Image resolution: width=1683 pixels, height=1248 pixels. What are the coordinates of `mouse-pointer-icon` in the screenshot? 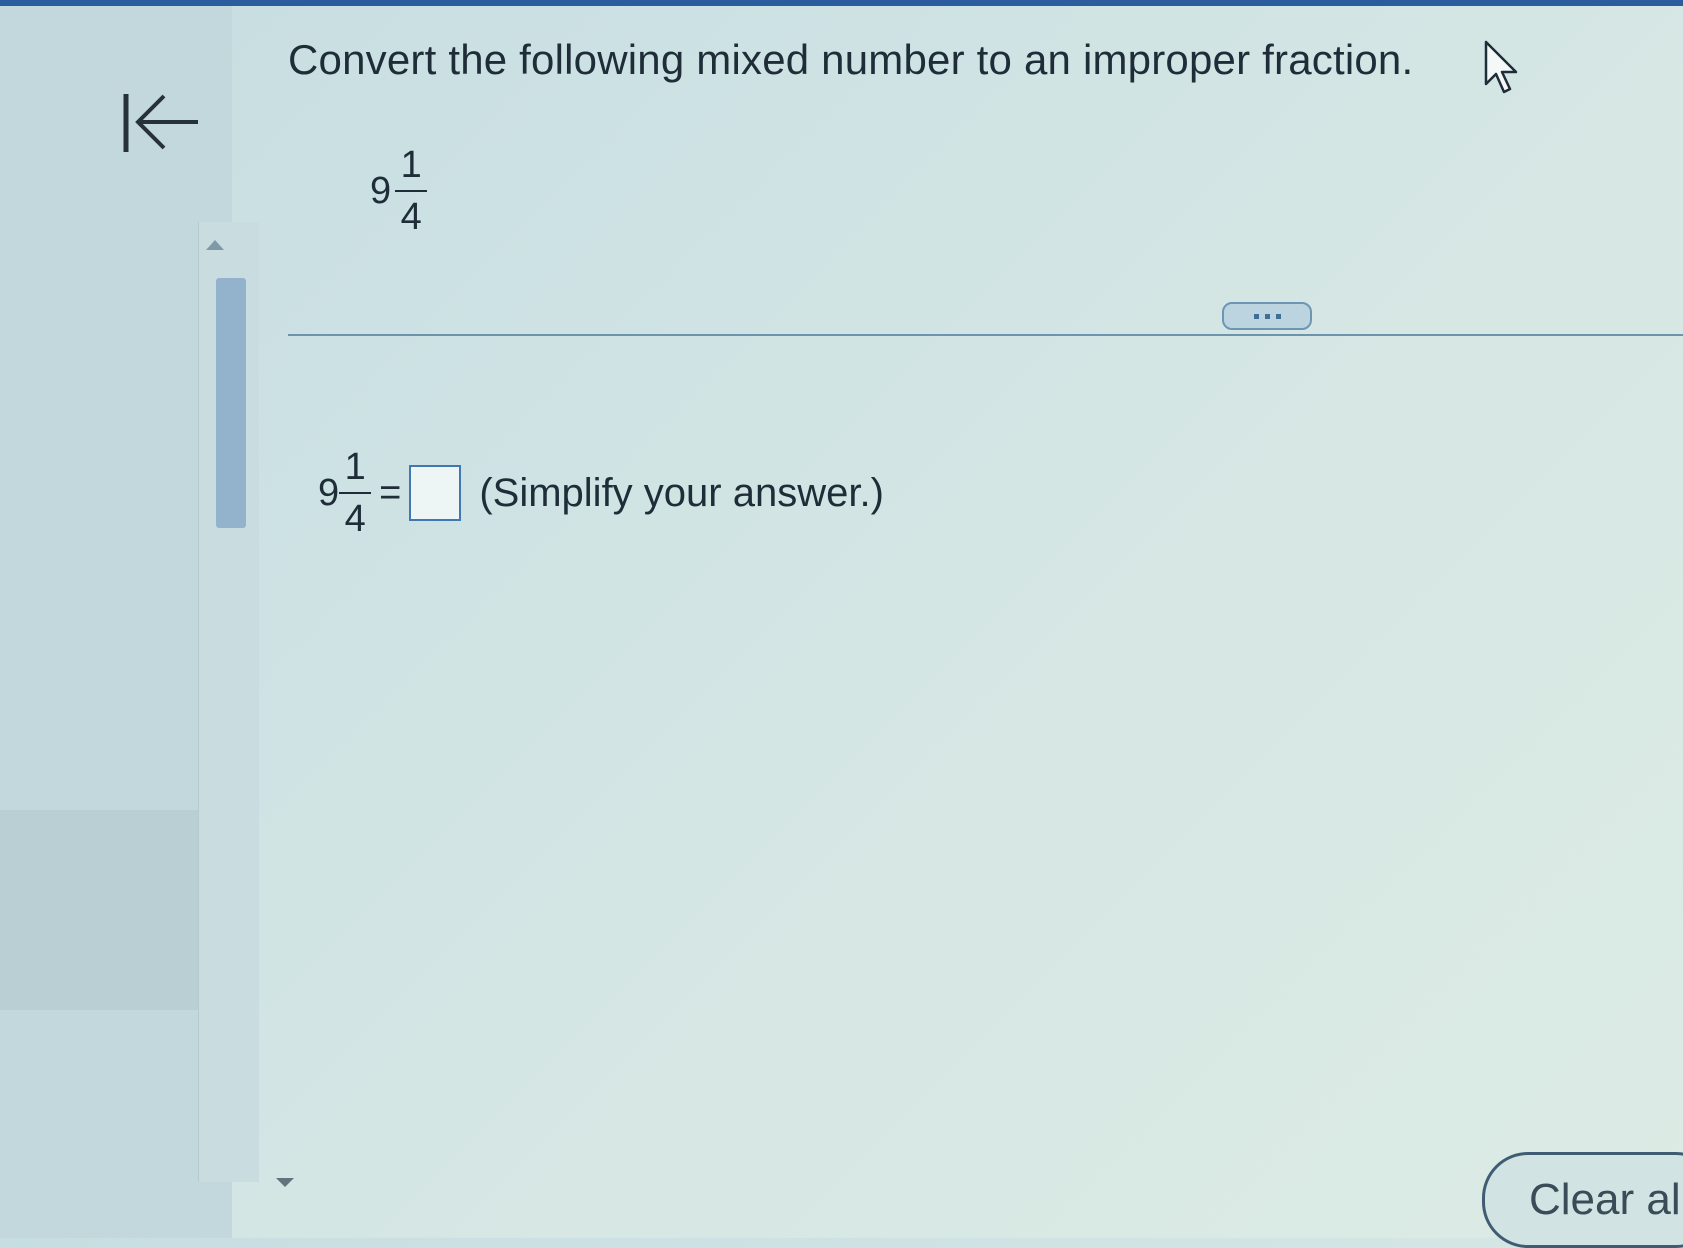 It's located at (1502, 68).